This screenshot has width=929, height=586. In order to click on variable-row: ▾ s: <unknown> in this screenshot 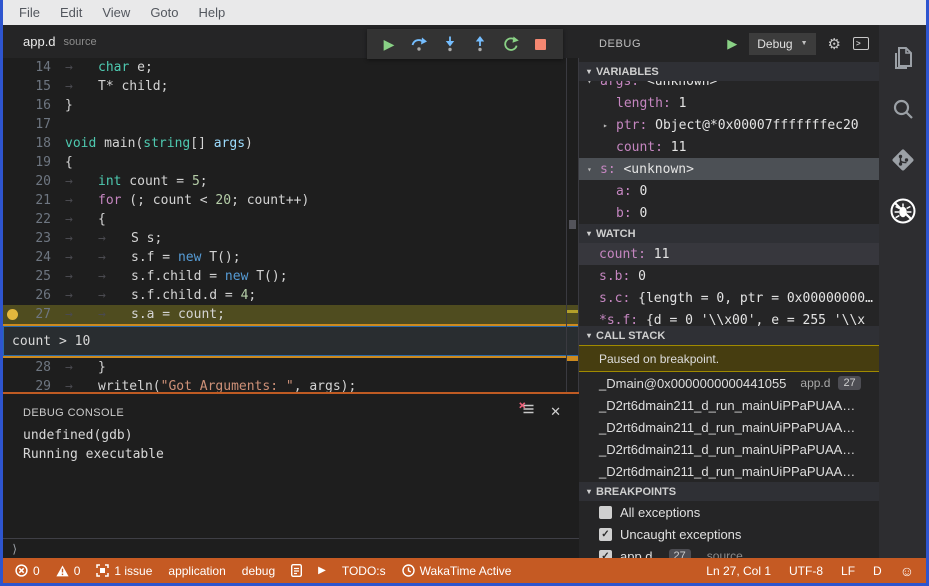, I will do `click(729, 169)`.